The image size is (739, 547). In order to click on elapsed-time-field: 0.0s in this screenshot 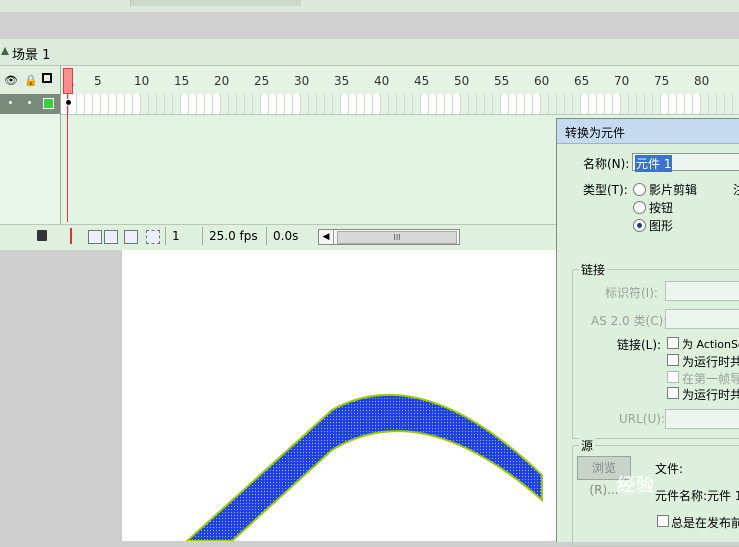, I will do `click(285, 236)`.